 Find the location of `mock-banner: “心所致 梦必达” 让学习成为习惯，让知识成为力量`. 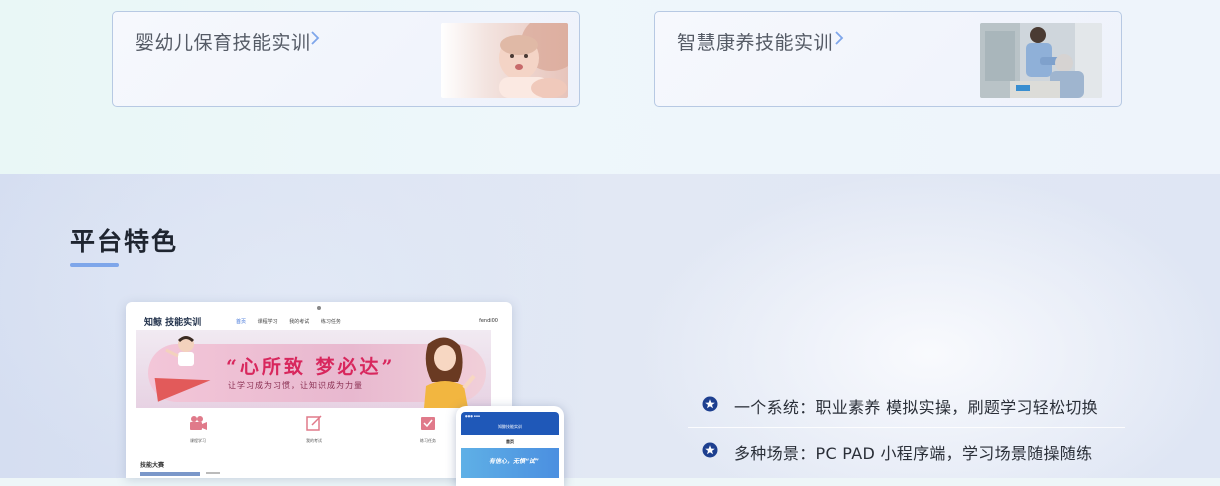

mock-banner: “心所致 梦必达” 让学习成为习惯，让知识成为力量 is located at coordinates (313, 369).